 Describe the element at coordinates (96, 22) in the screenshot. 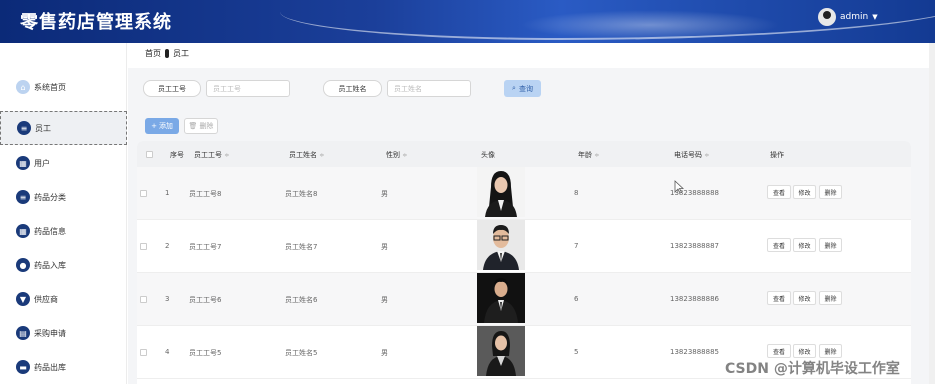

I see `app-title: 零售药店管理系统` at that location.